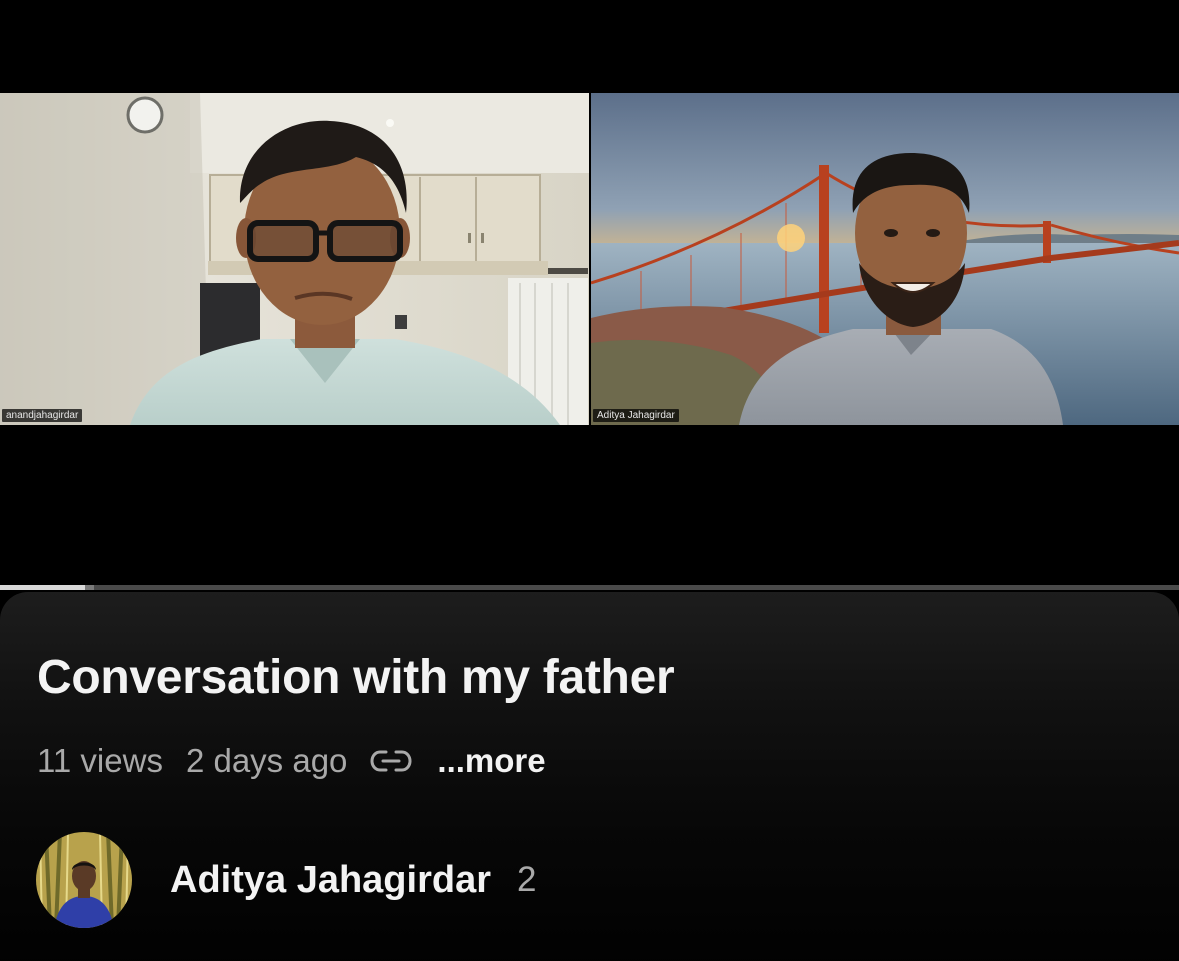 The width and height of the screenshot is (1179, 961). Describe the element at coordinates (100, 761) in the screenshot. I see `view-count: 11 views` at that location.